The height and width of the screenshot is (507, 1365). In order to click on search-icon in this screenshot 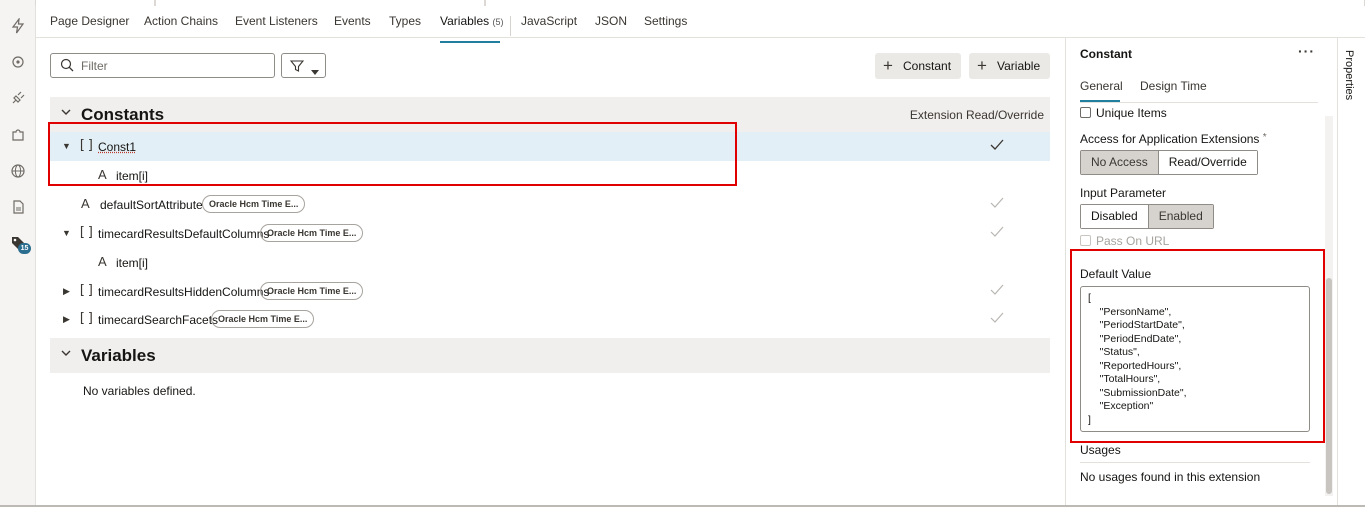, I will do `click(67, 65)`.